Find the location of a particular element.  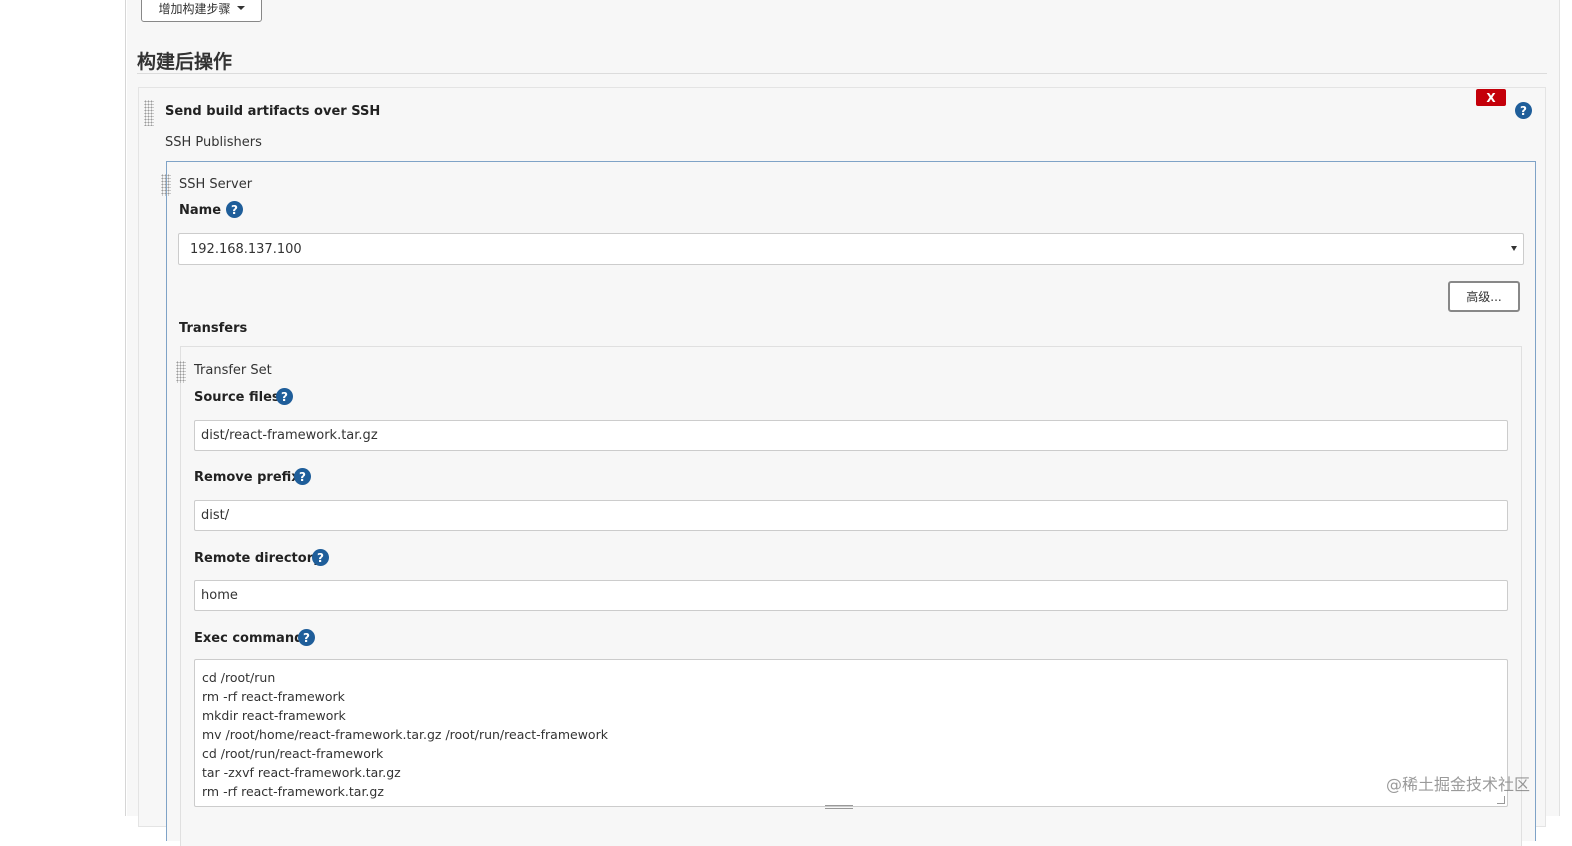

exec-command-line: tar -zxvf react-framework.tar.gz is located at coordinates (301, 772).